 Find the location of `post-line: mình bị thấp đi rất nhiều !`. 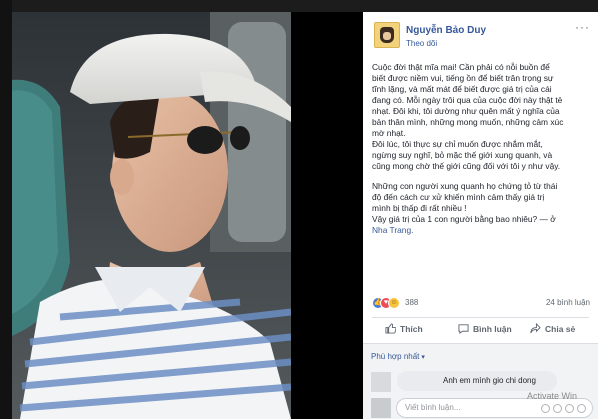

post-line: mình bị thấp đi rất nhiều ! is located at coordinates (419, 208).